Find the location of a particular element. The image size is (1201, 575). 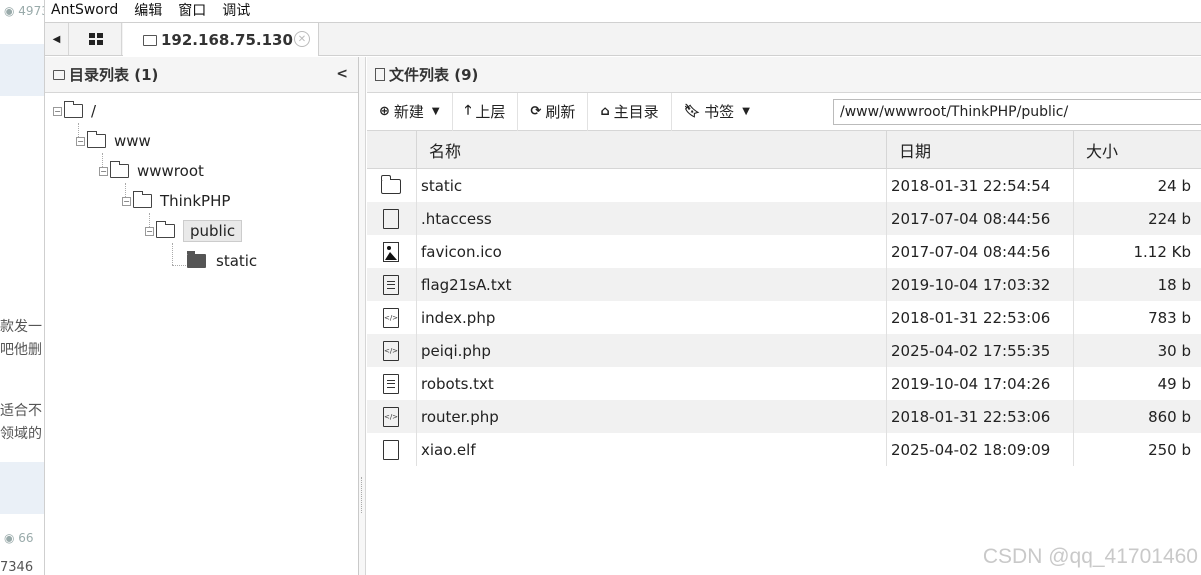

up-button: 🡑 上层 is located at coordinates (486, 111).